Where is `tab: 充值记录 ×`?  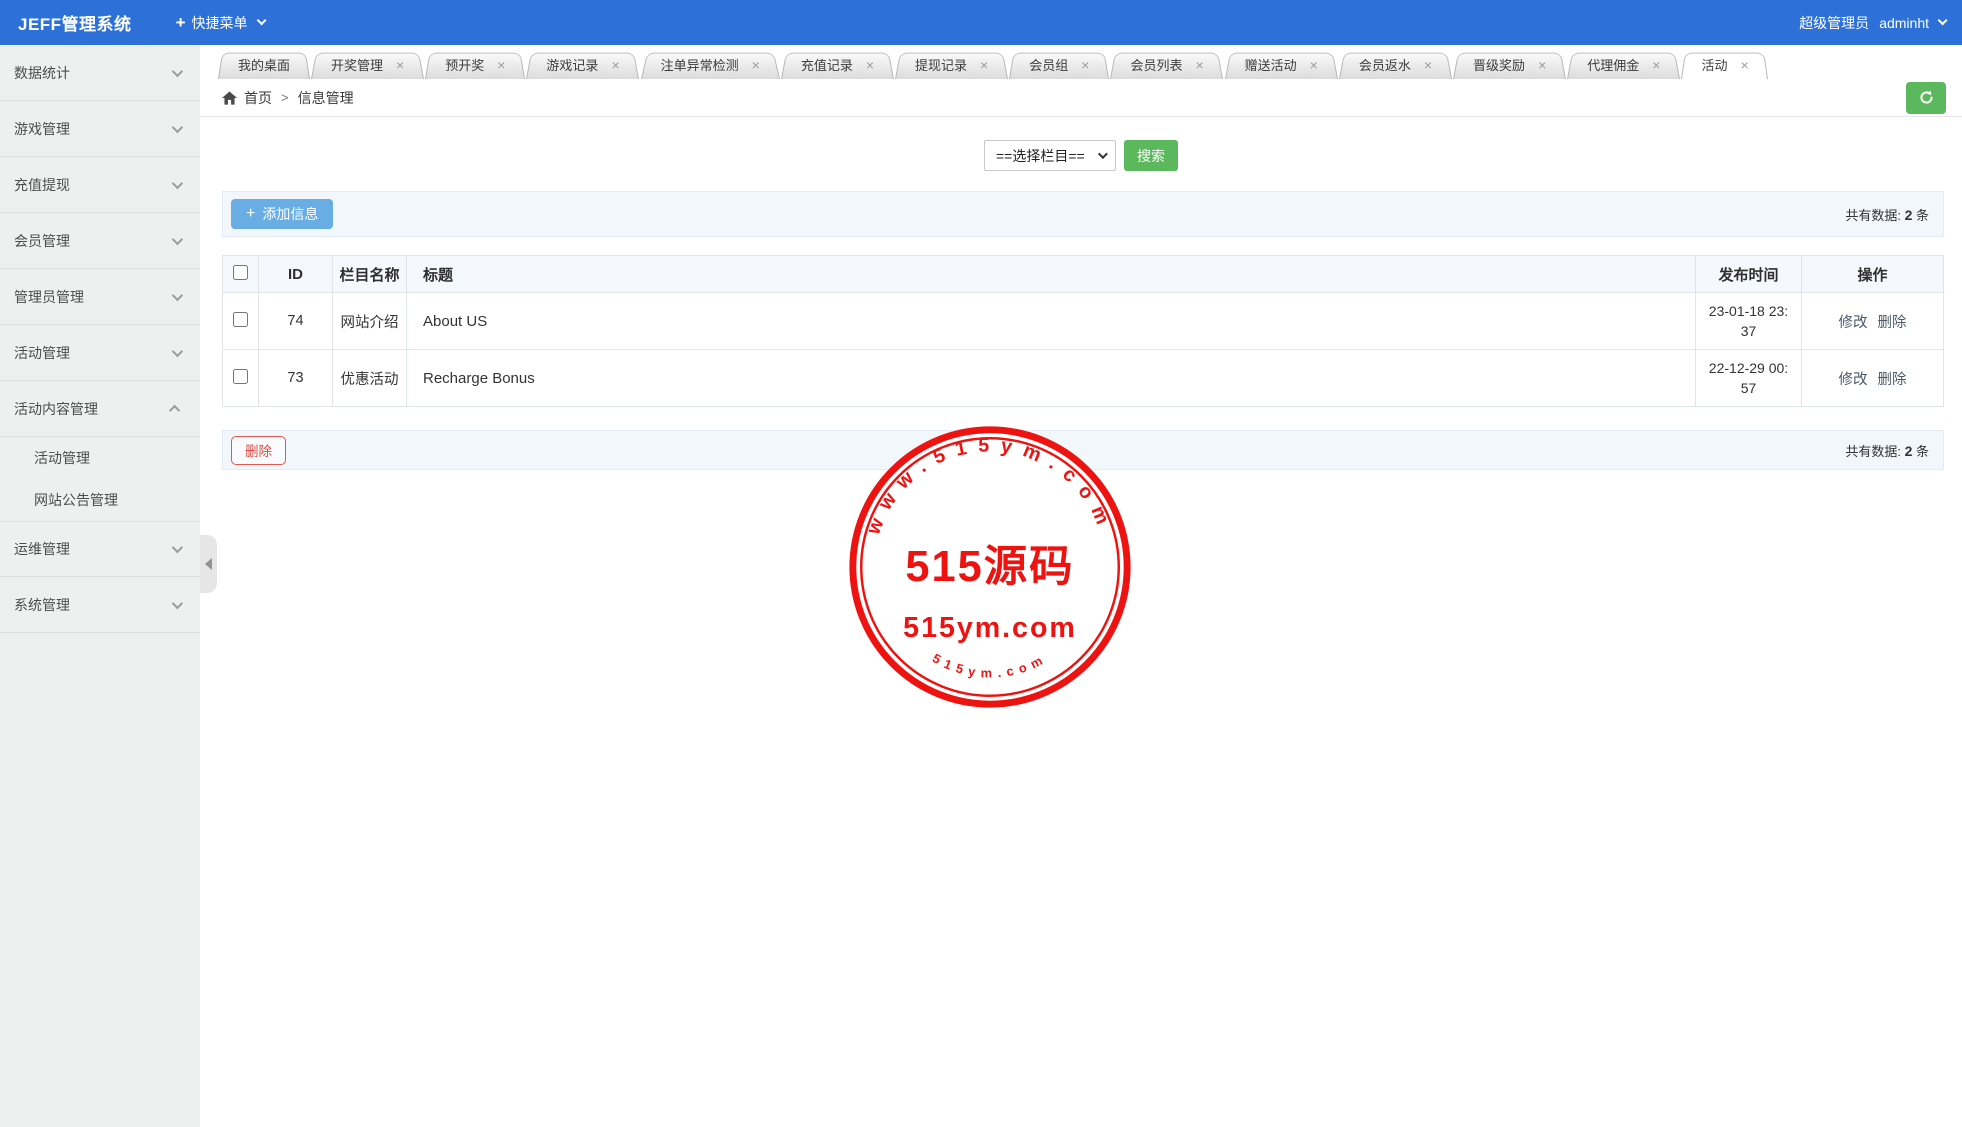 tab: 充值记录 × is located at coordinates (837, 64).